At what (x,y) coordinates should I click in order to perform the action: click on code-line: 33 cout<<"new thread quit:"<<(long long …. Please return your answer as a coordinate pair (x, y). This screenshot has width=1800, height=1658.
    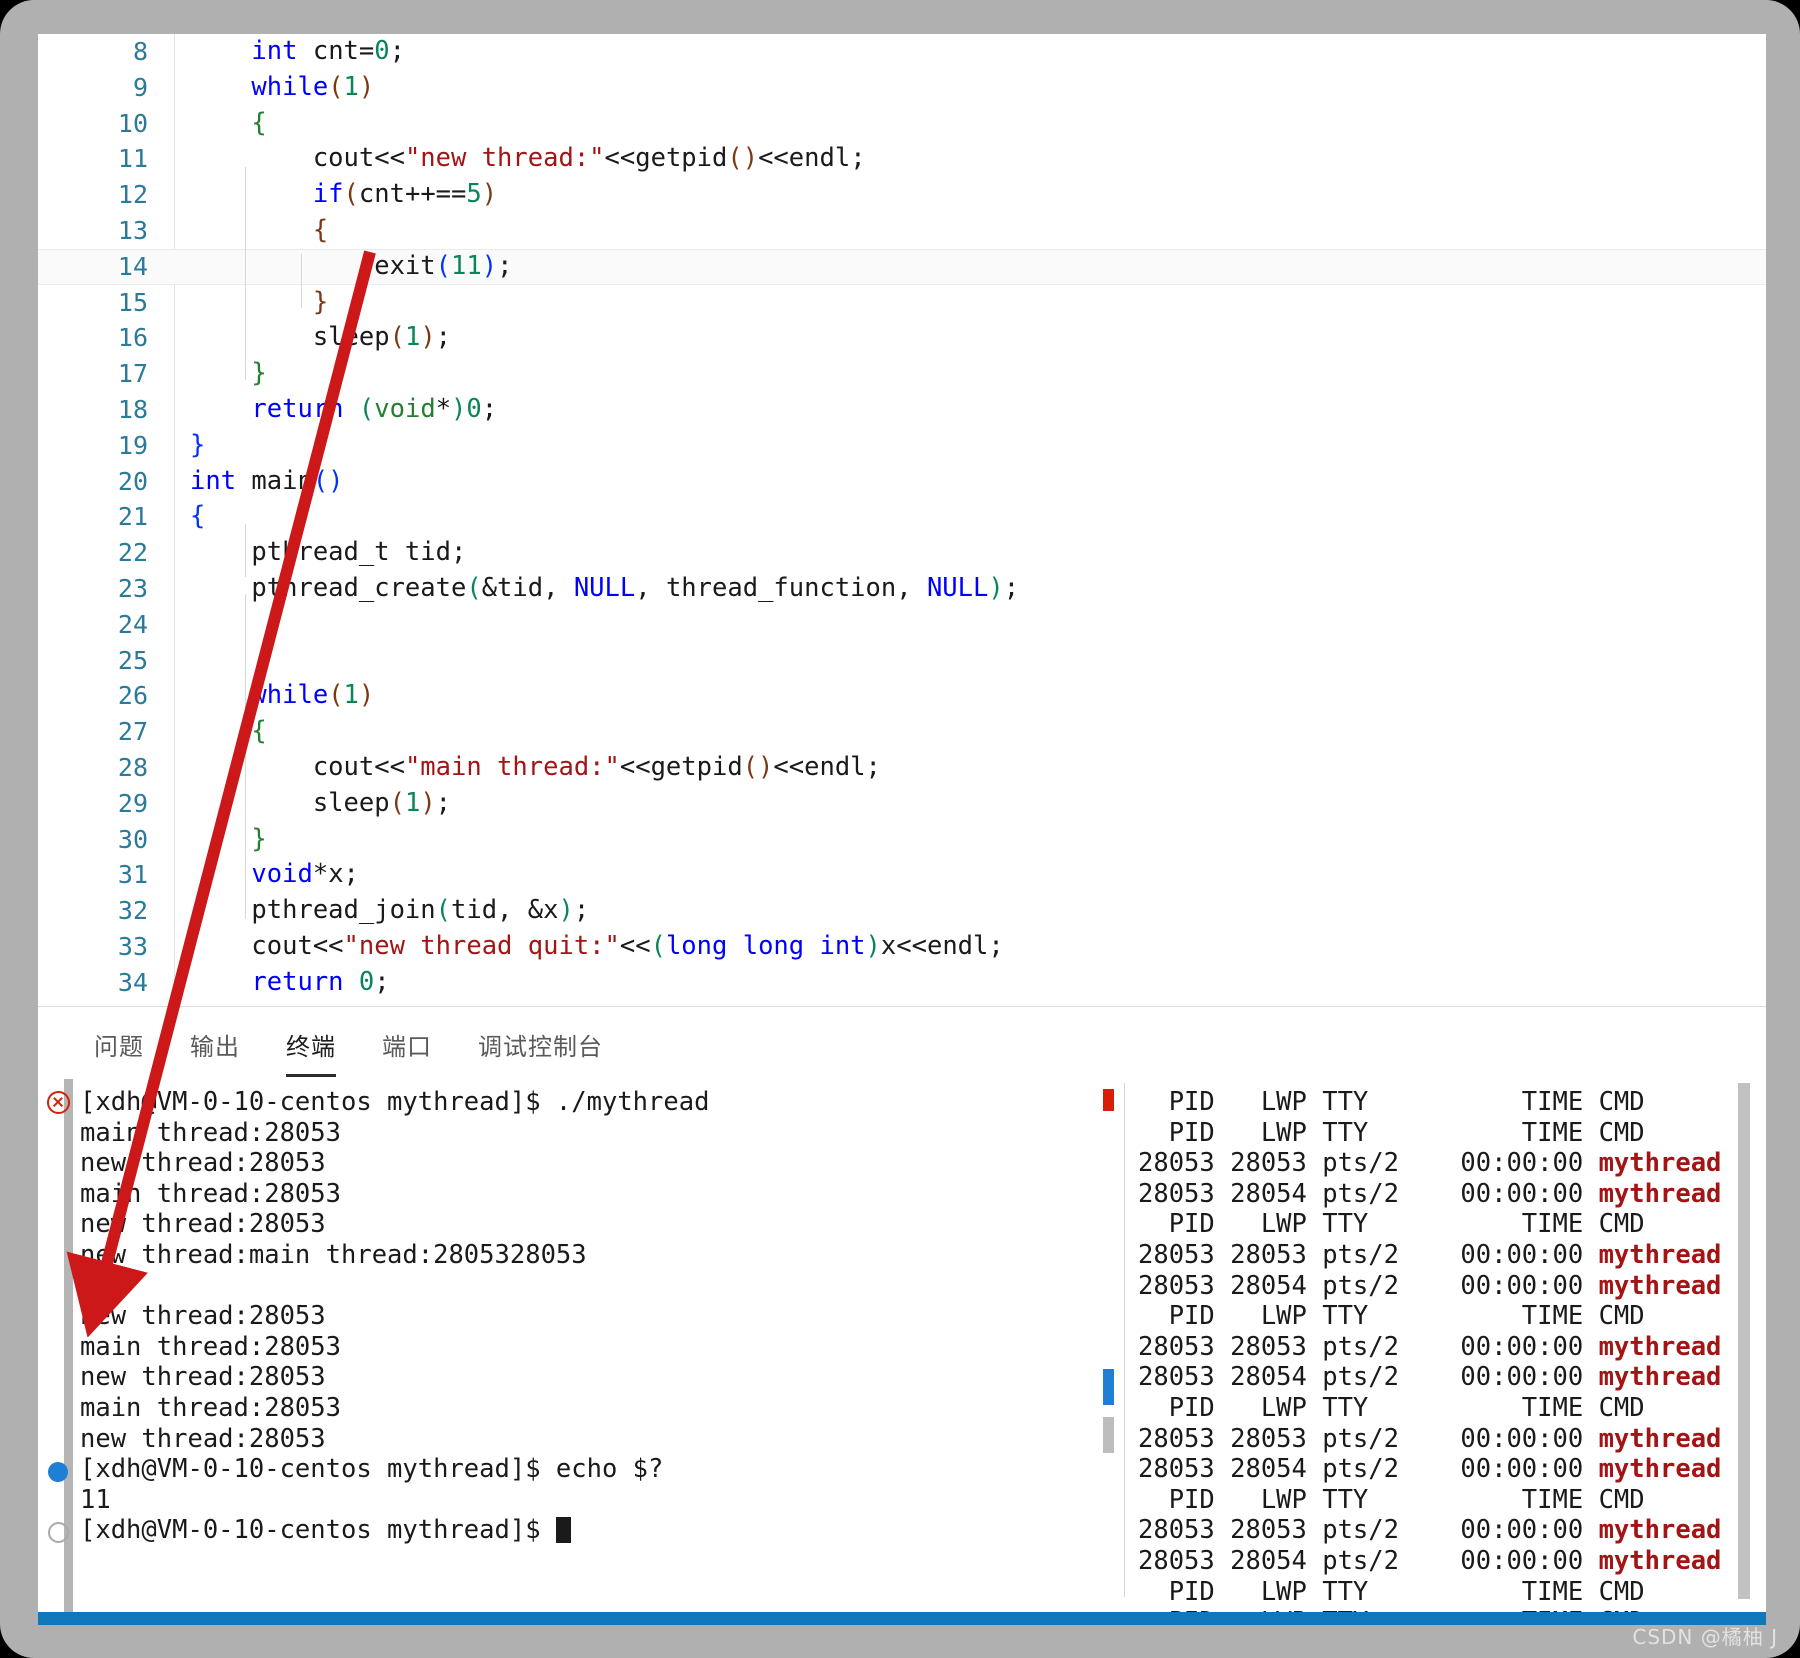
    Looking at the image, I should click on (902, 947).